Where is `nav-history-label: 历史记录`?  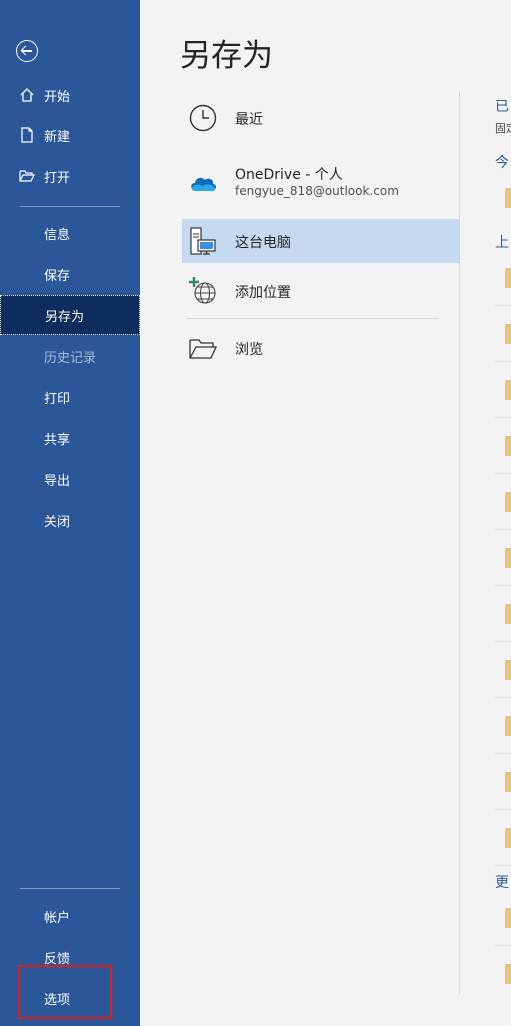
nav-history-label: 历史记录 is located at coordinates (70, 358).